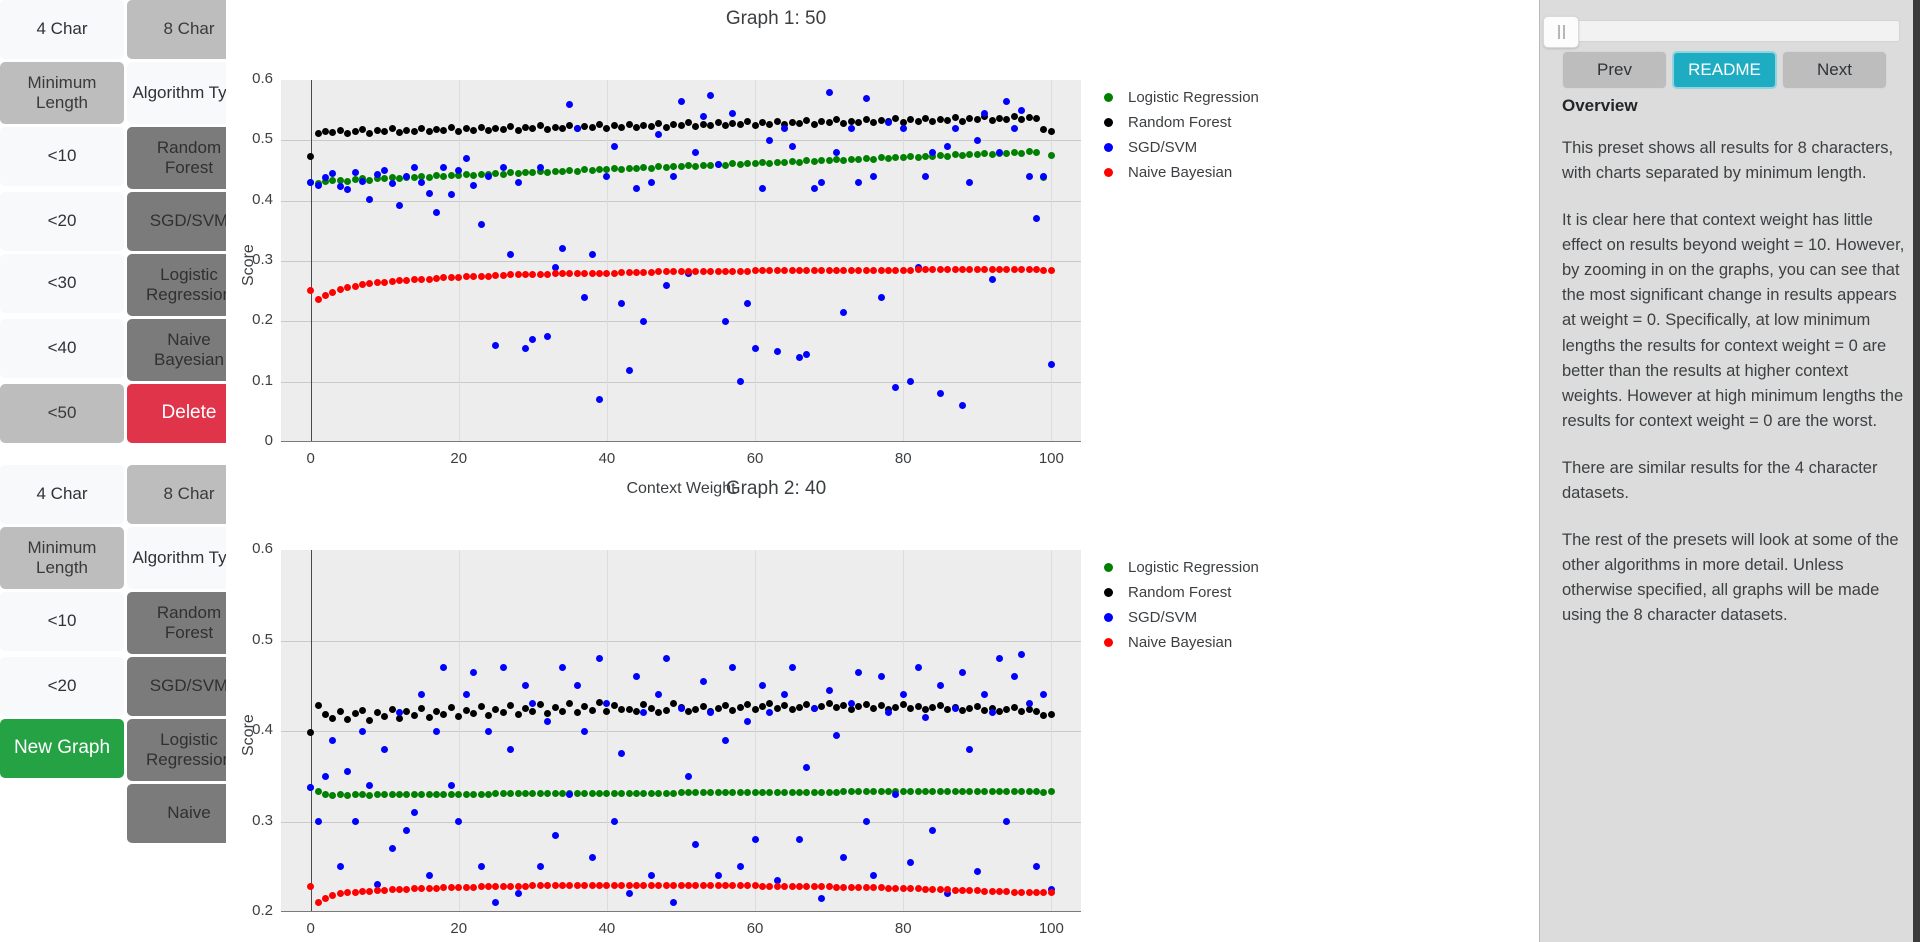 This screenshot has width=1920, height=942. Describe the element at coordinates (1163, 147) in the screenshot. I see `legend-label: SGD/SVM` at that location.